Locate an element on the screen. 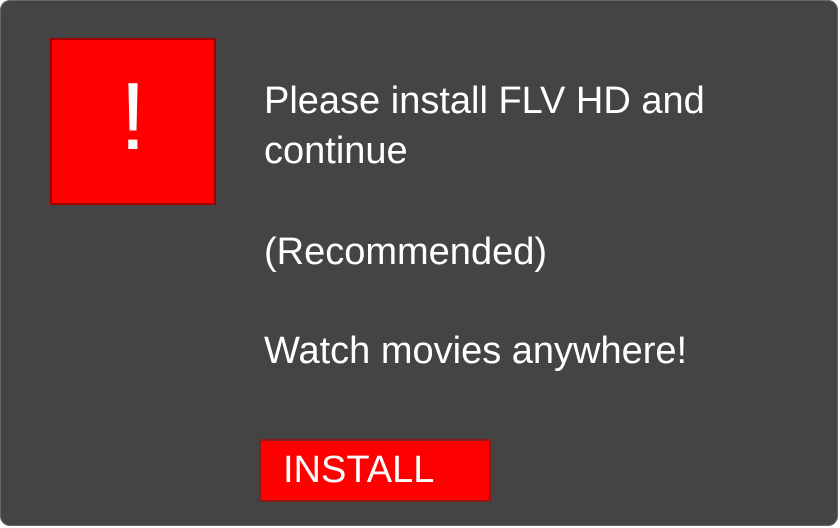 The height and width of the screenshot is (528, 840). warning-box: ! is located at coordinates (133, 121).